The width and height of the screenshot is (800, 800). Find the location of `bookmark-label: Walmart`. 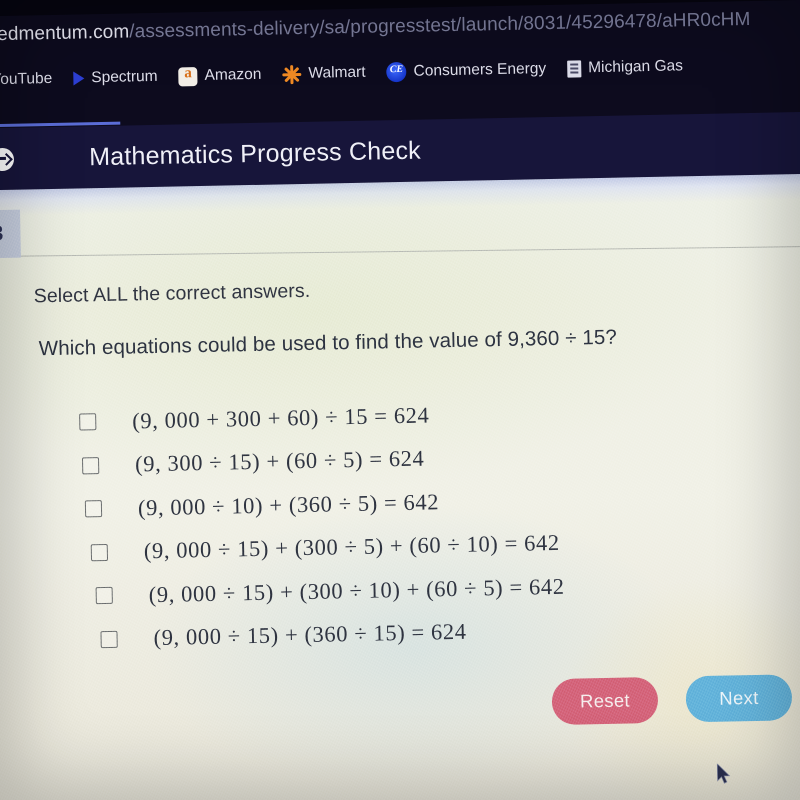

bookmark-label: Walmart is located at coordinates (337, 72).